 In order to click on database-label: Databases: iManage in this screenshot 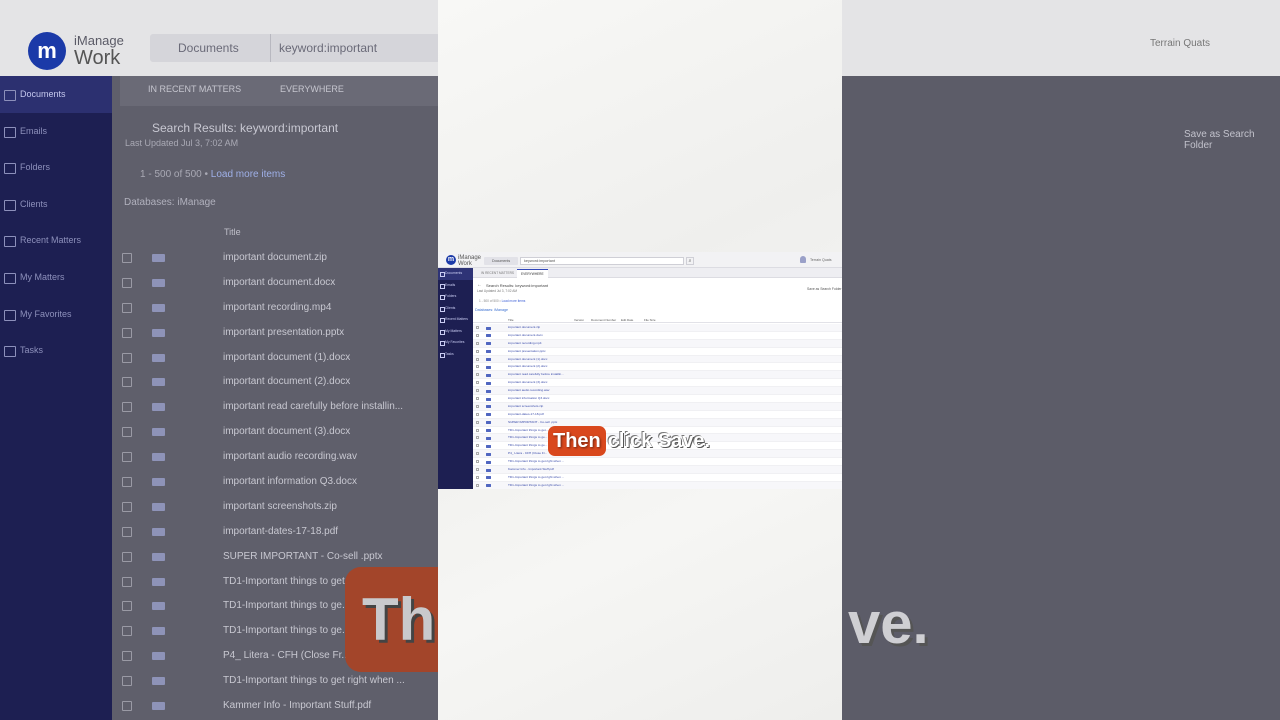, I will do `click(491, 310)`.